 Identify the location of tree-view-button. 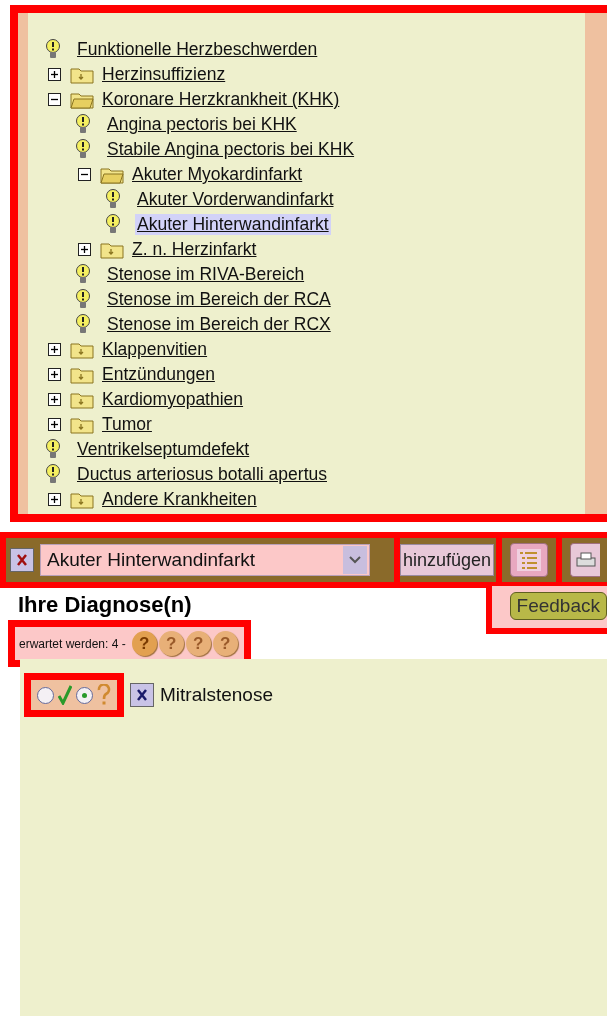
(529, 560).